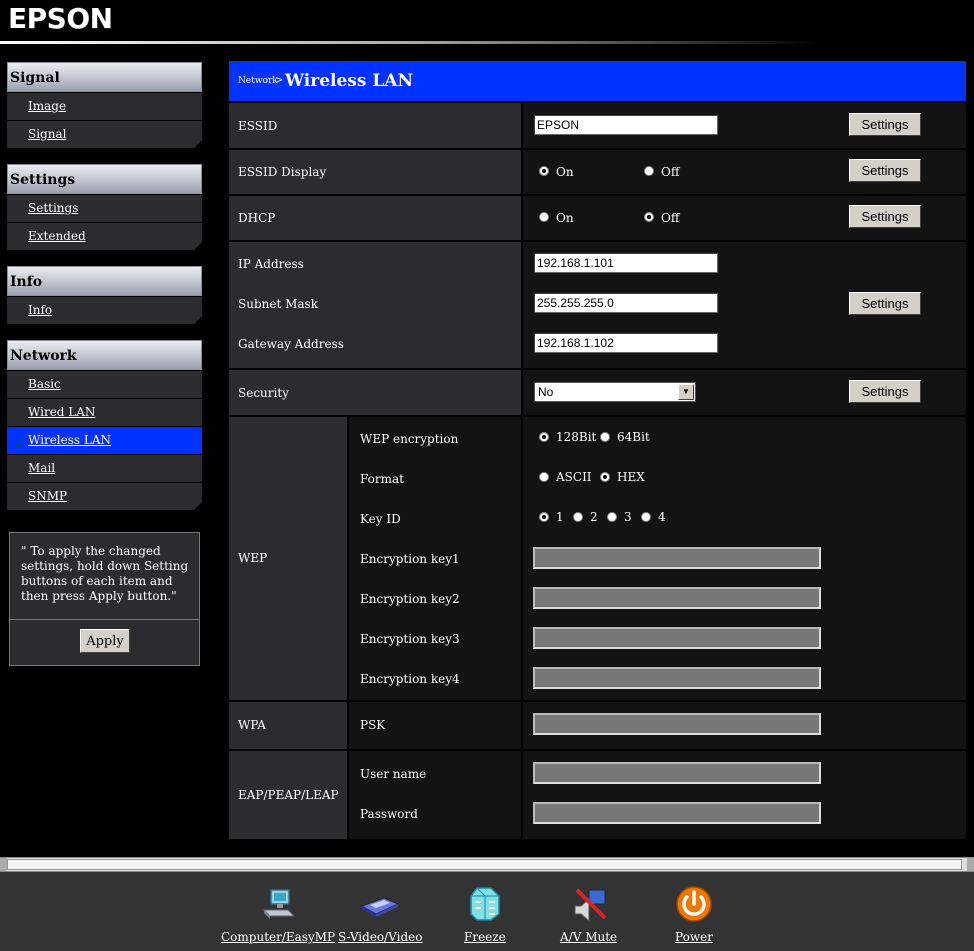  I want to click on password-input, so click(677, 813).